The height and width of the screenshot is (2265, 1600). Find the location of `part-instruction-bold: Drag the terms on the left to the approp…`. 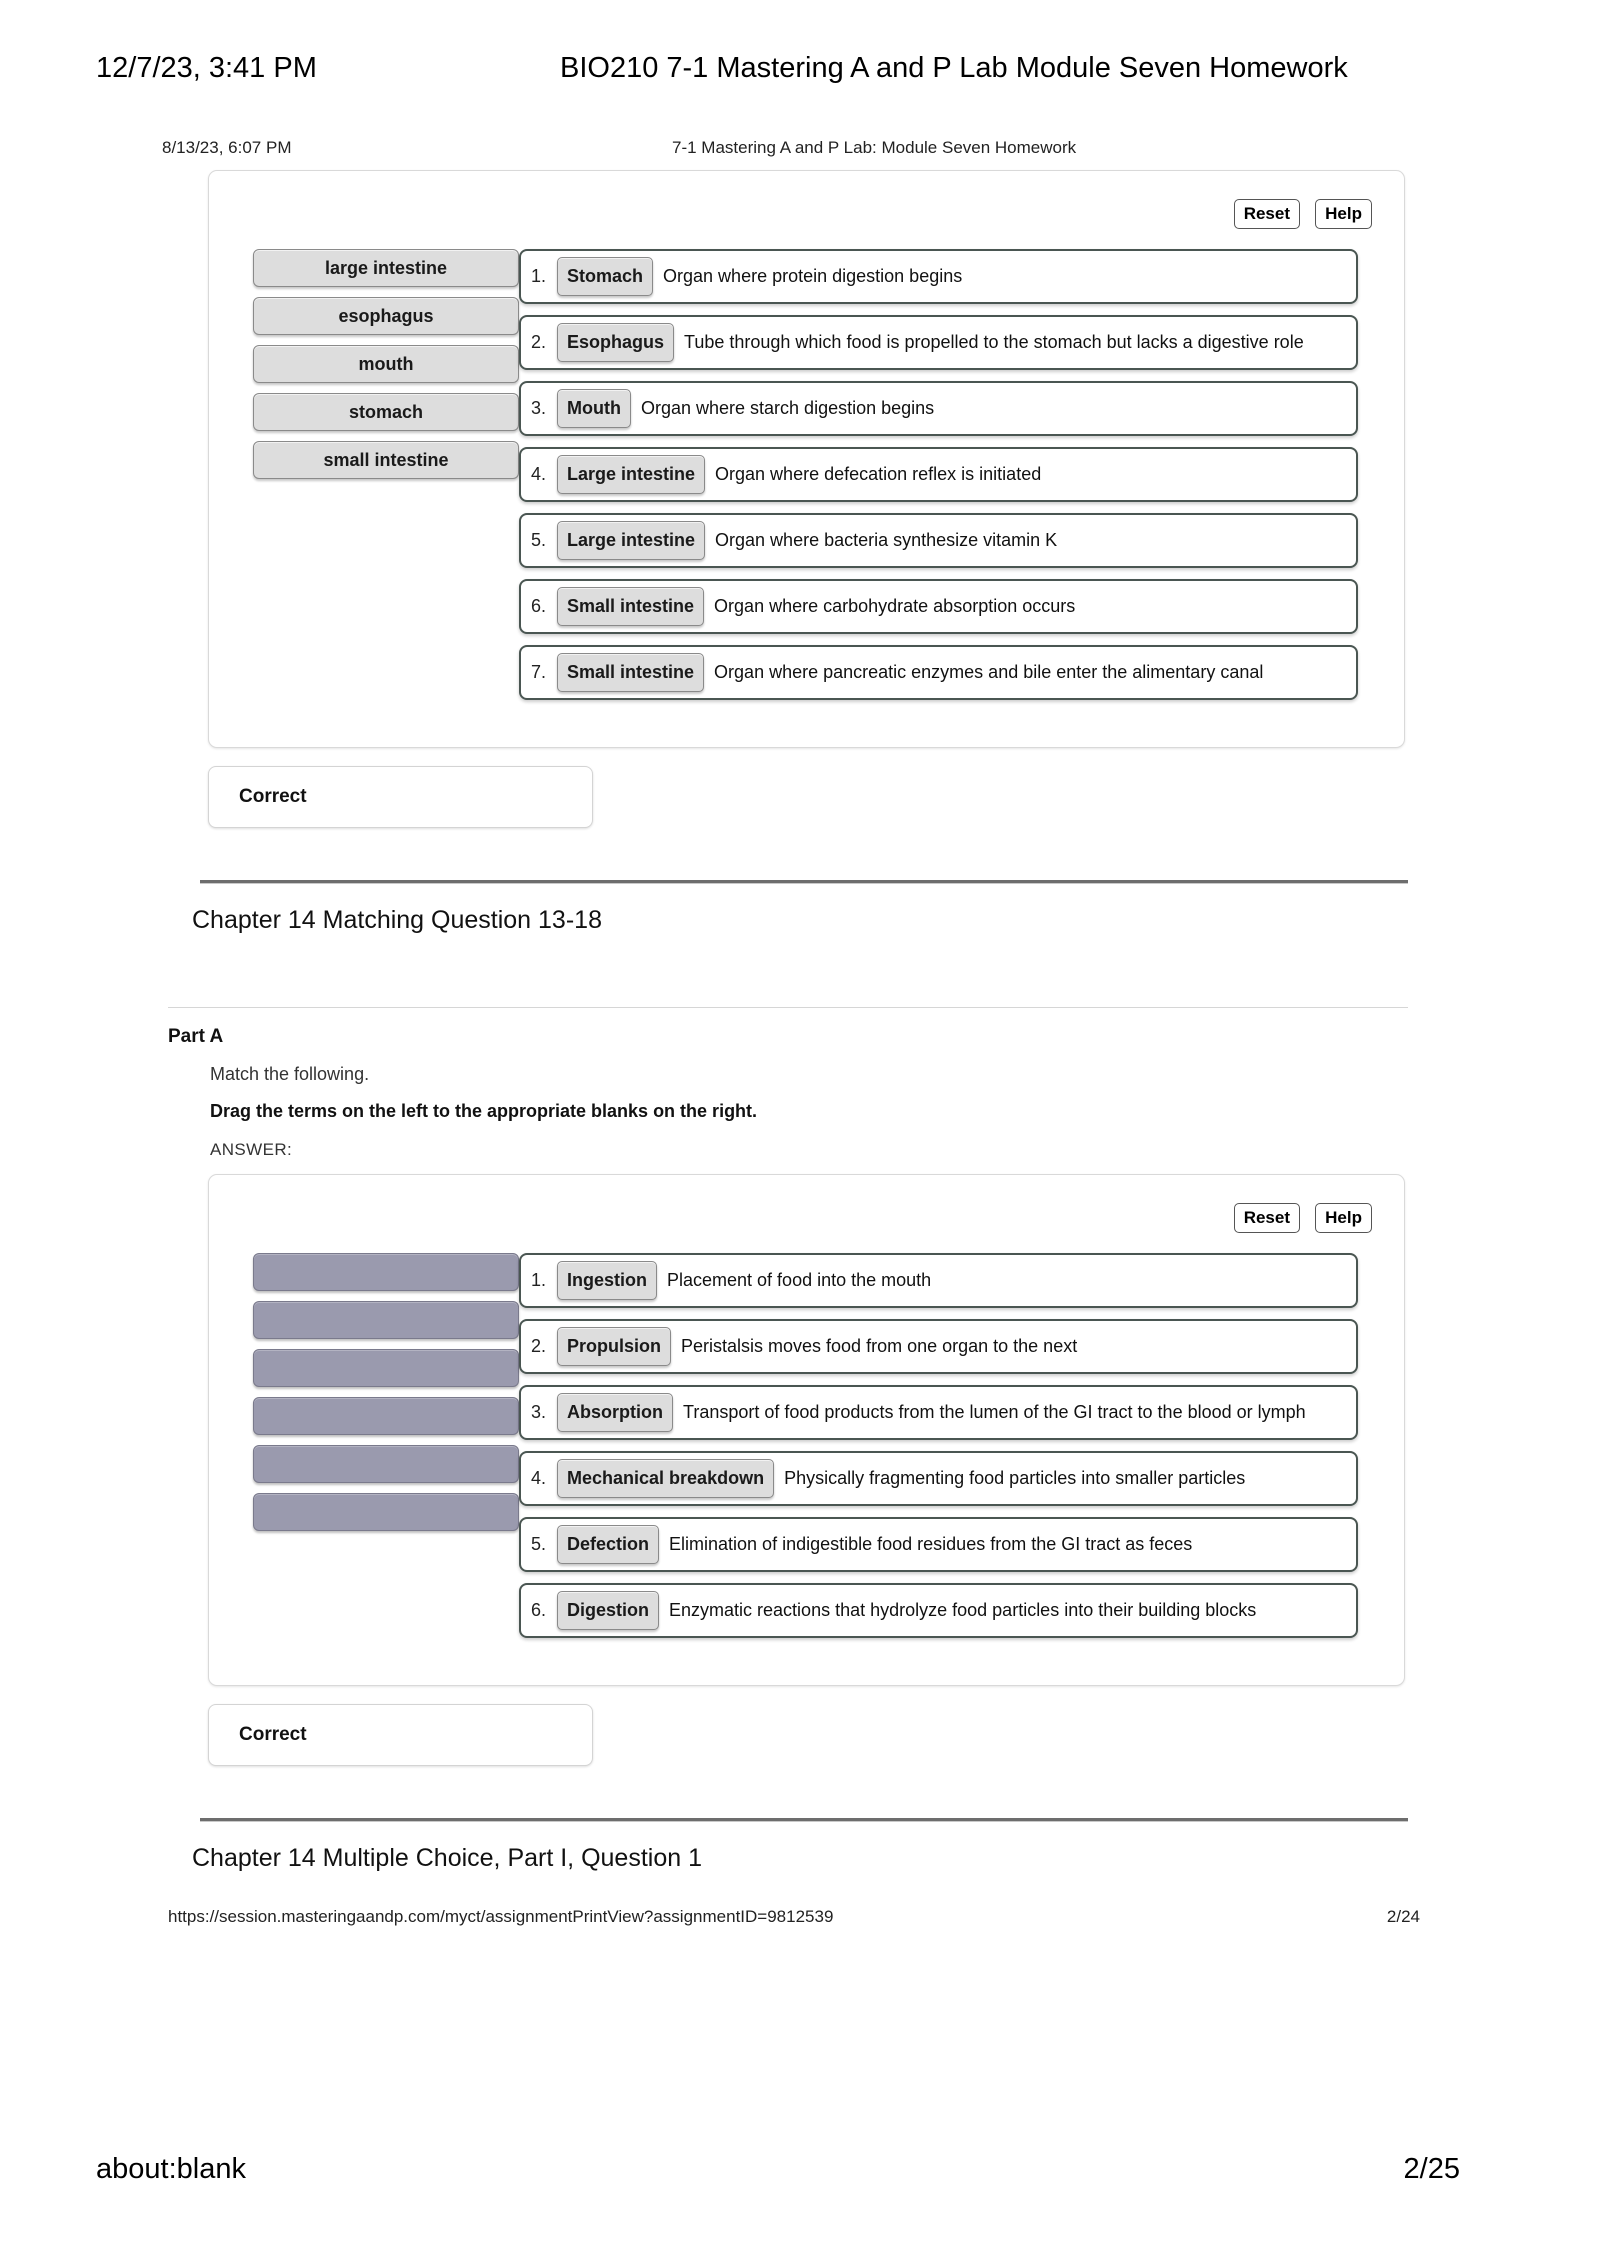

part-instruction-bold: Drag the terms on the left to the approp… is located at coordinates (484, 1111).